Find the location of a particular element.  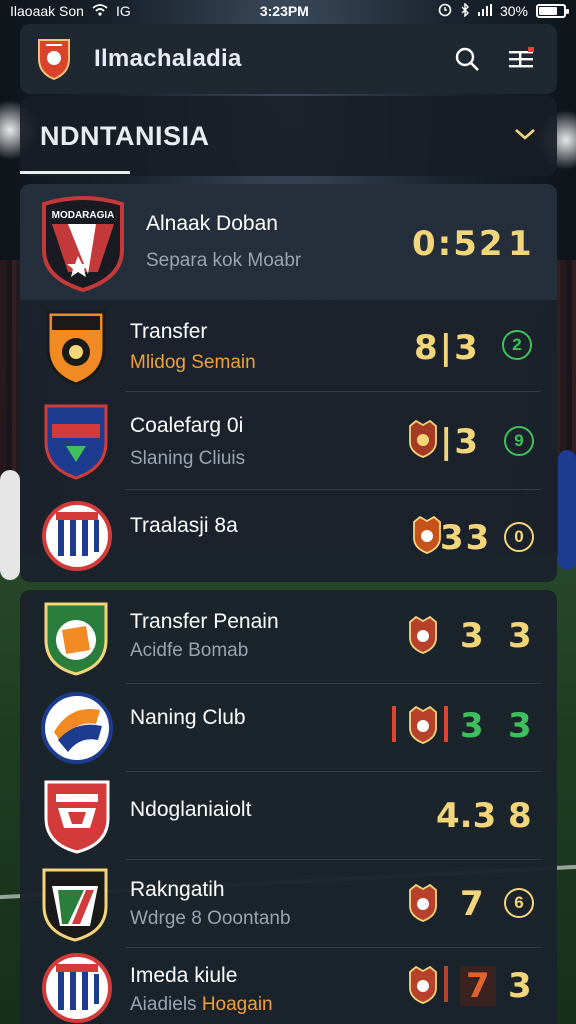

menu-icon is located at coordinates (521, 59).